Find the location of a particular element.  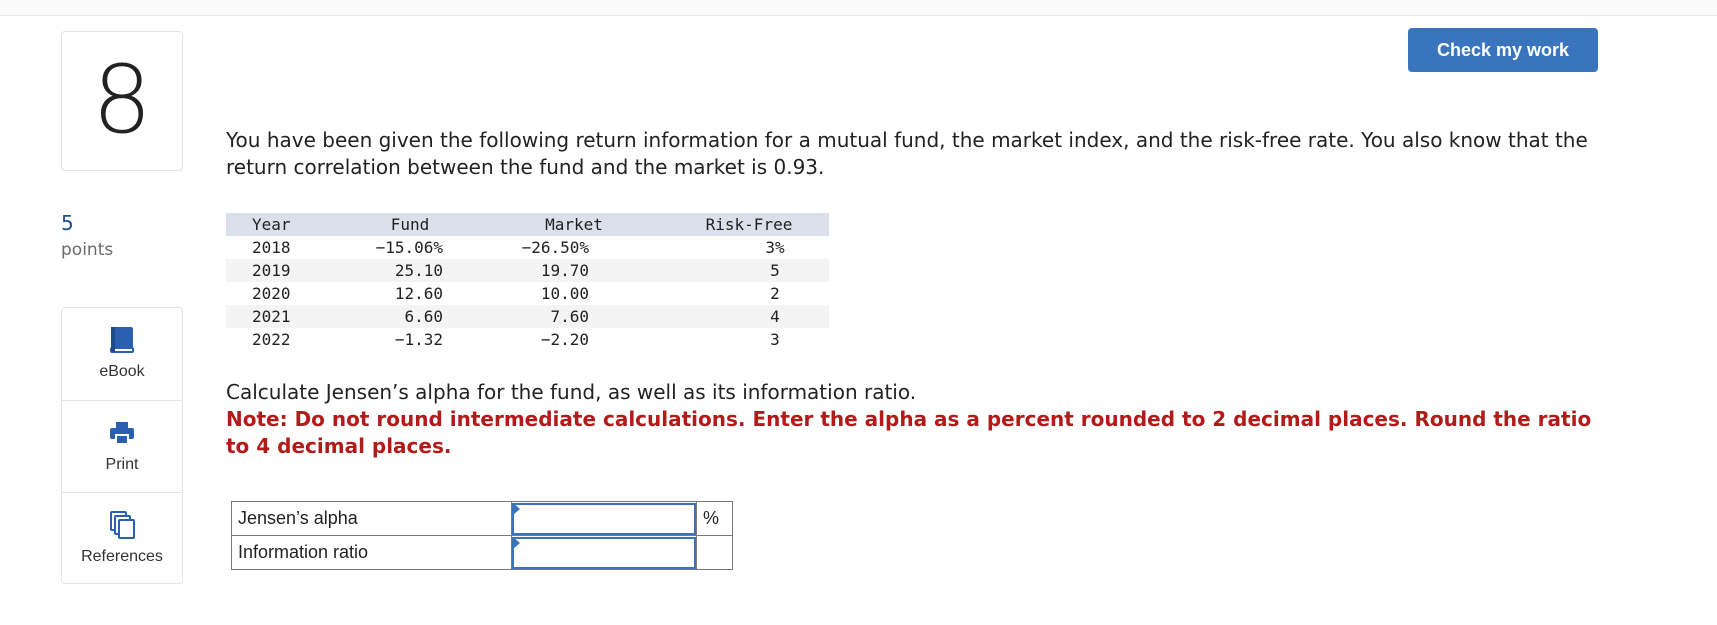

answer-table: Jensen’s alpha % Information ratio is located at coordinates (482, 535).